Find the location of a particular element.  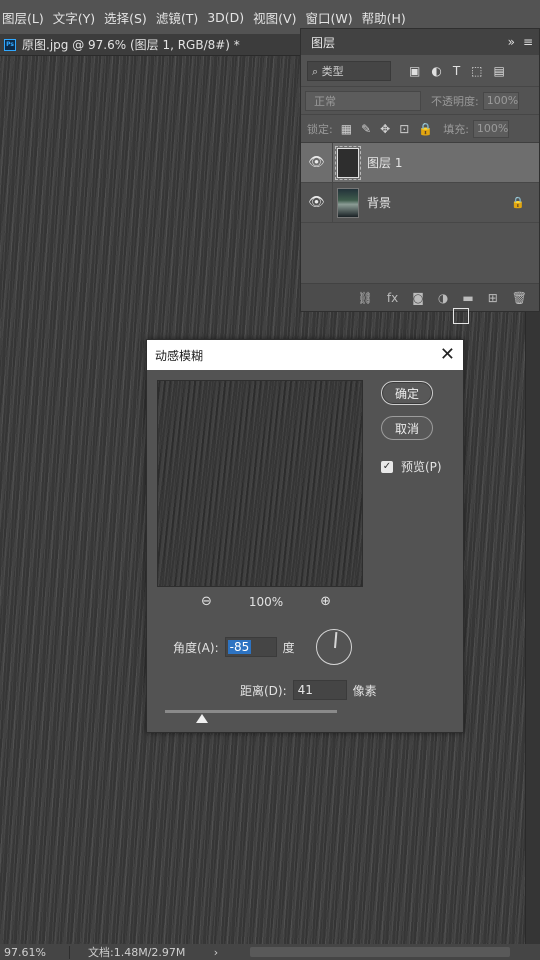

preview-checkbox-row: ✓ 预览(P) is located at coordinates (411, 466).